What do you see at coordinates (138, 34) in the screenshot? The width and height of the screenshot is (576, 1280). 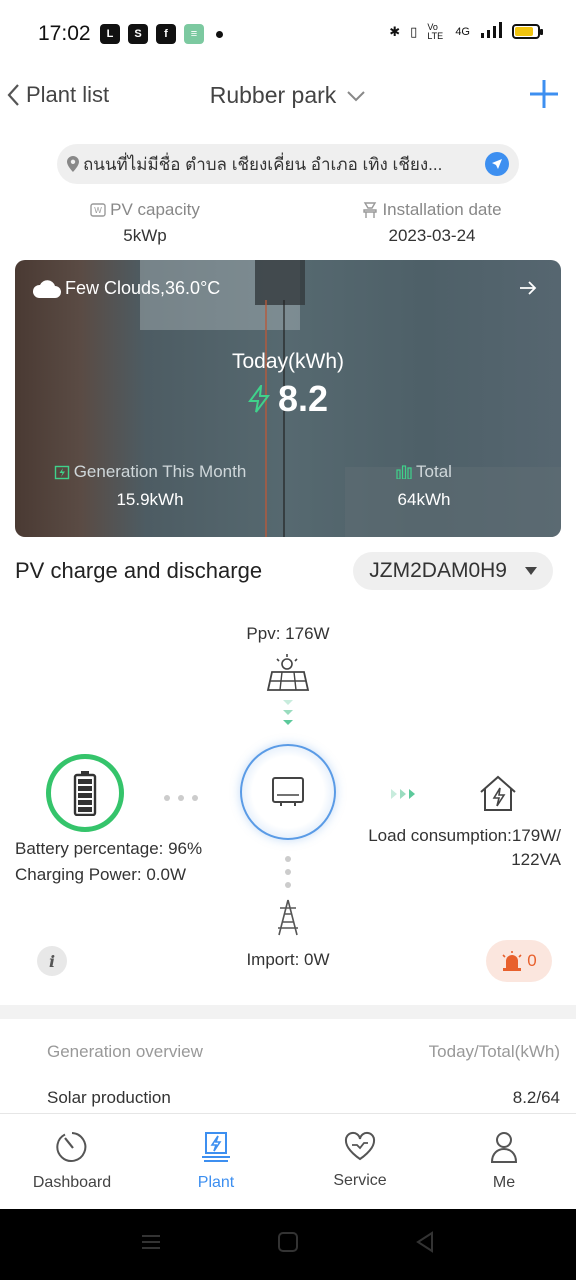 I see `shop-app-icon: S` at bounding box center [138, 34].